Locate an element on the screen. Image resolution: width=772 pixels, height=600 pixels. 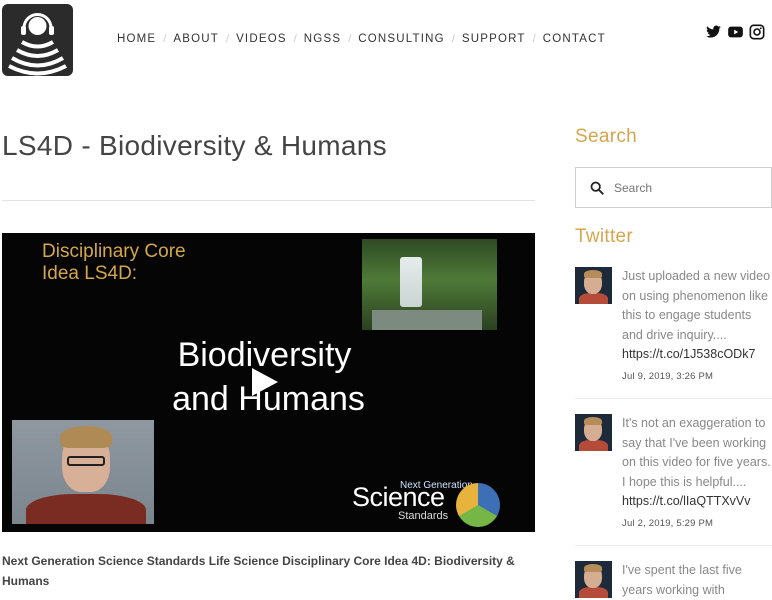
nav-support: SUPPORT is located at coordinates (494, 39).